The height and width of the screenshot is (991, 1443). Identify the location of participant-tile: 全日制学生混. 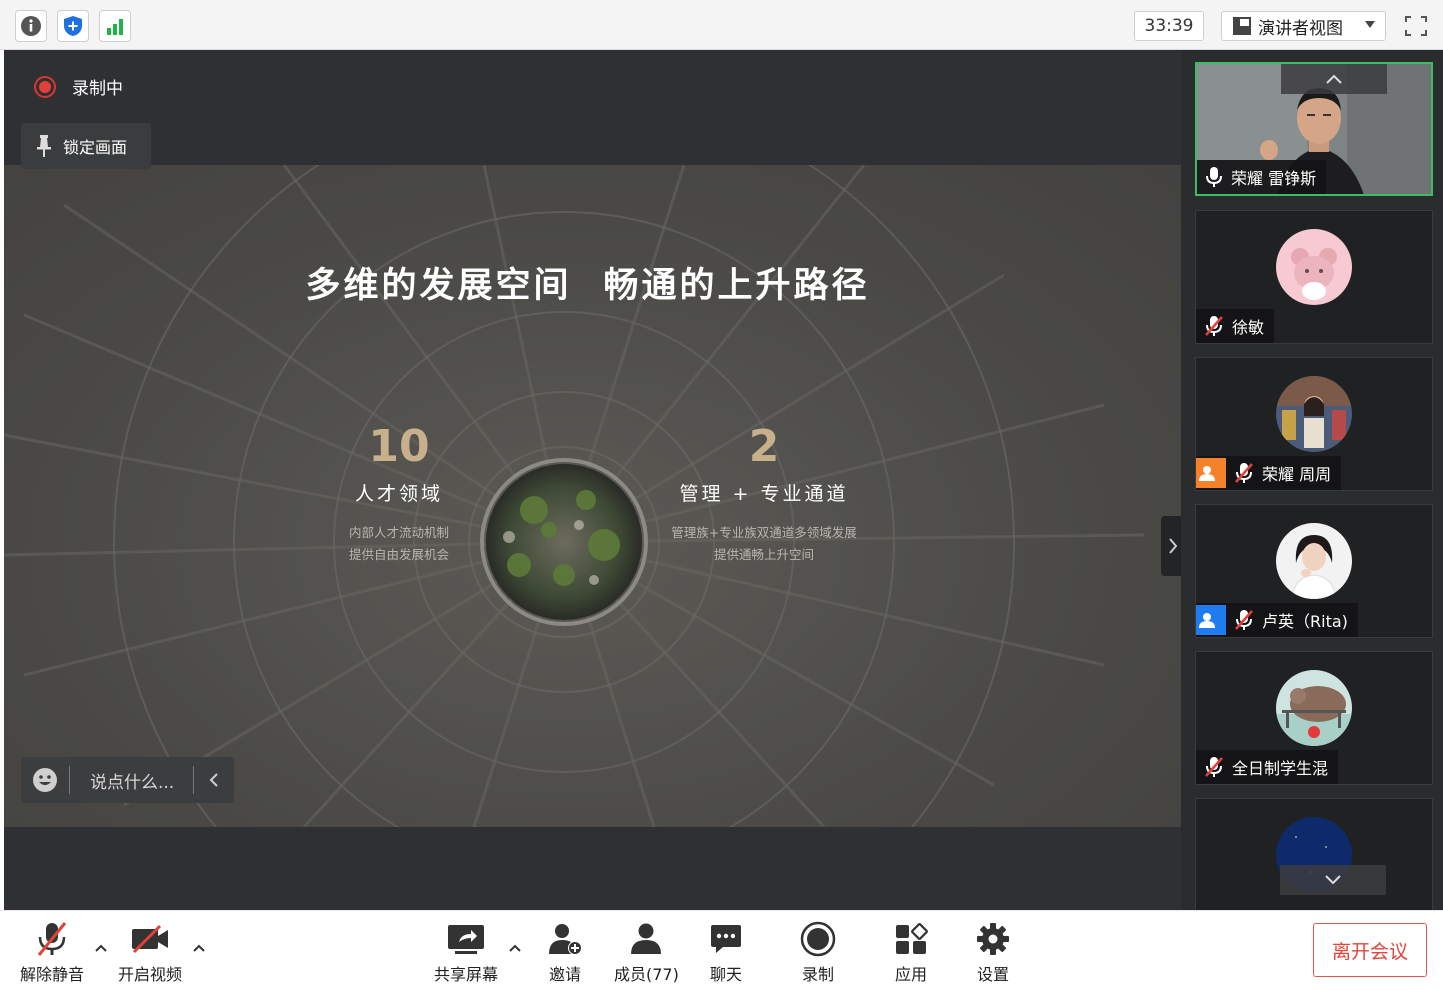
(1314, 718).